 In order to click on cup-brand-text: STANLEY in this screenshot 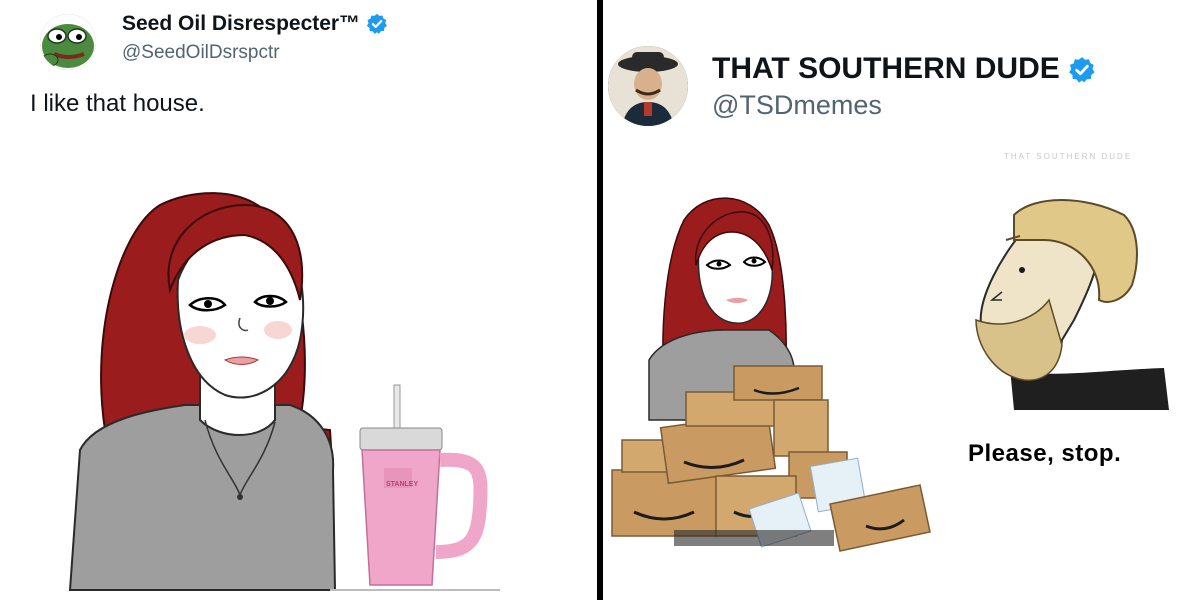, I will do `click(402, 484)`.